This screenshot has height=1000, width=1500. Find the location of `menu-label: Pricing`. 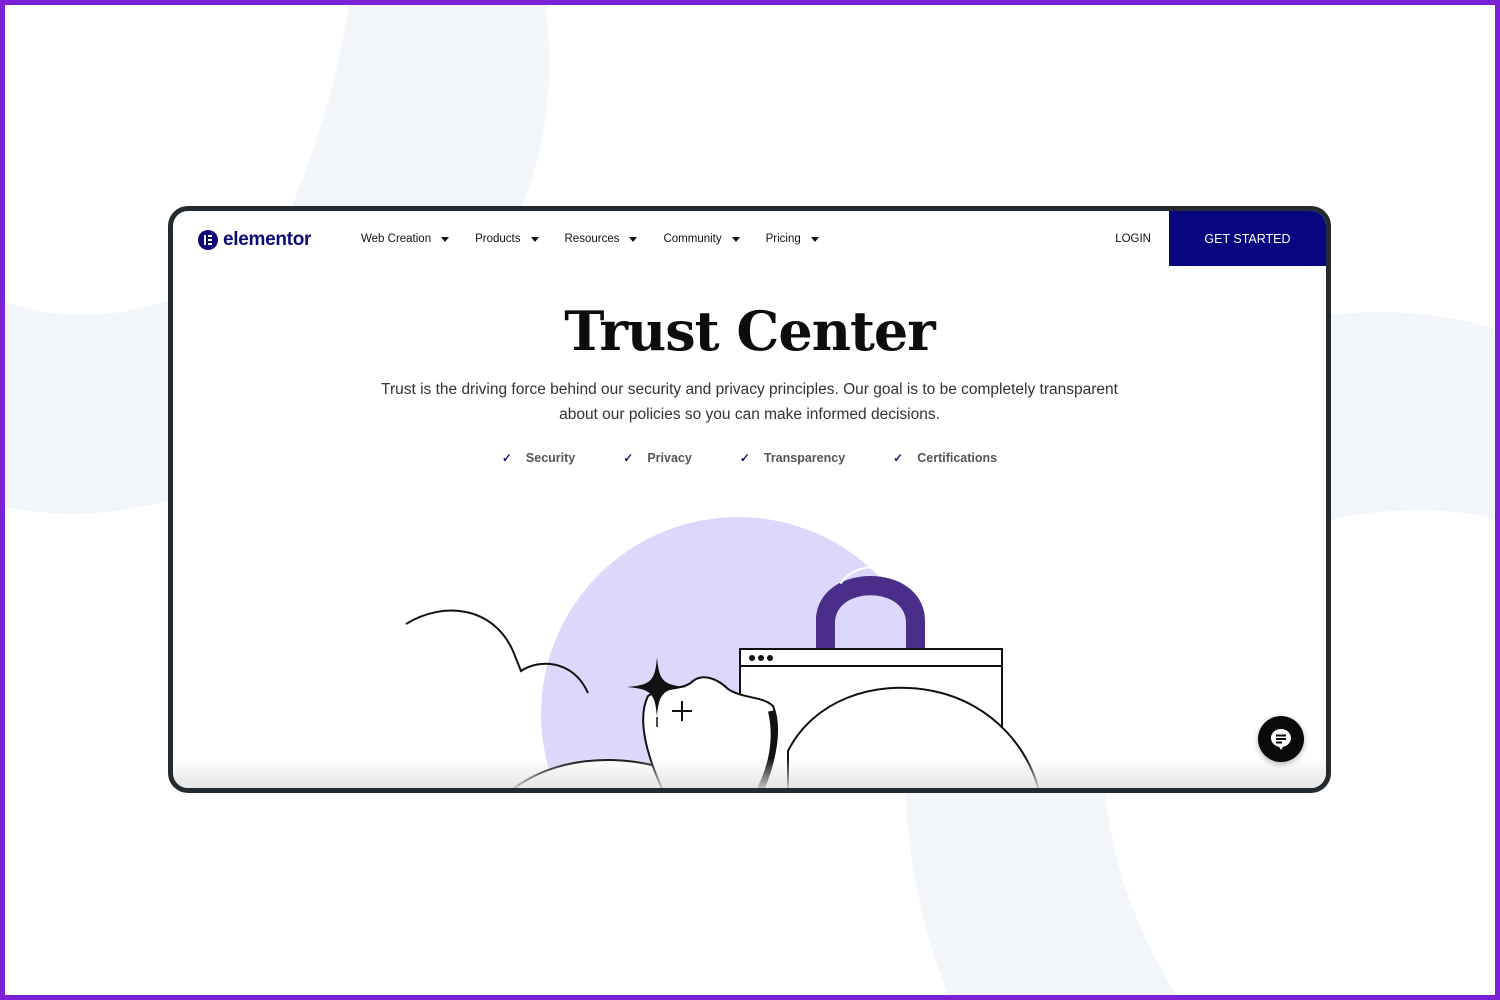

menu-label: Pricing is located at coordinates (783, 239).